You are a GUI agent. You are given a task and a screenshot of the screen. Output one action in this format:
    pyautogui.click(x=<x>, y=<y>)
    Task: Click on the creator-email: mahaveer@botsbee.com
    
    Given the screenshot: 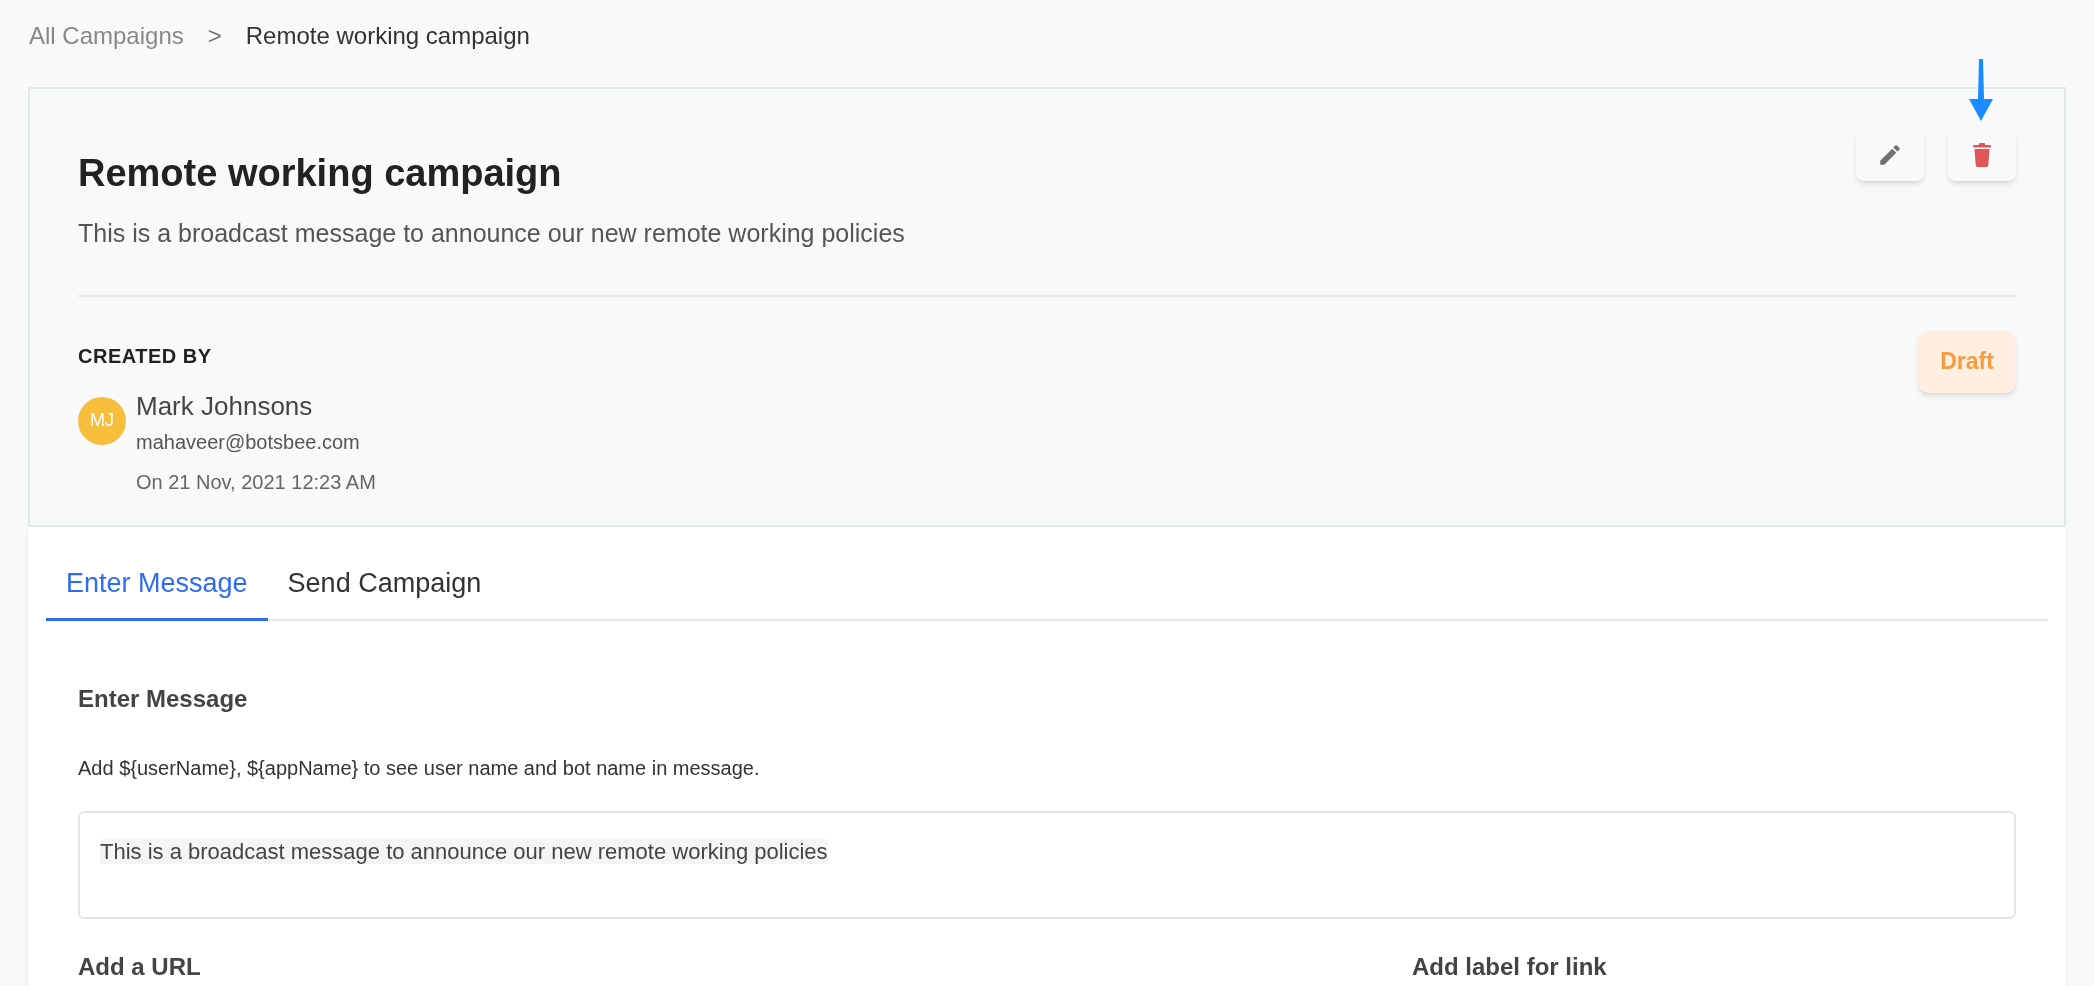 What is the action you would take?
    pyautogui.click(x=248, y=442)
    